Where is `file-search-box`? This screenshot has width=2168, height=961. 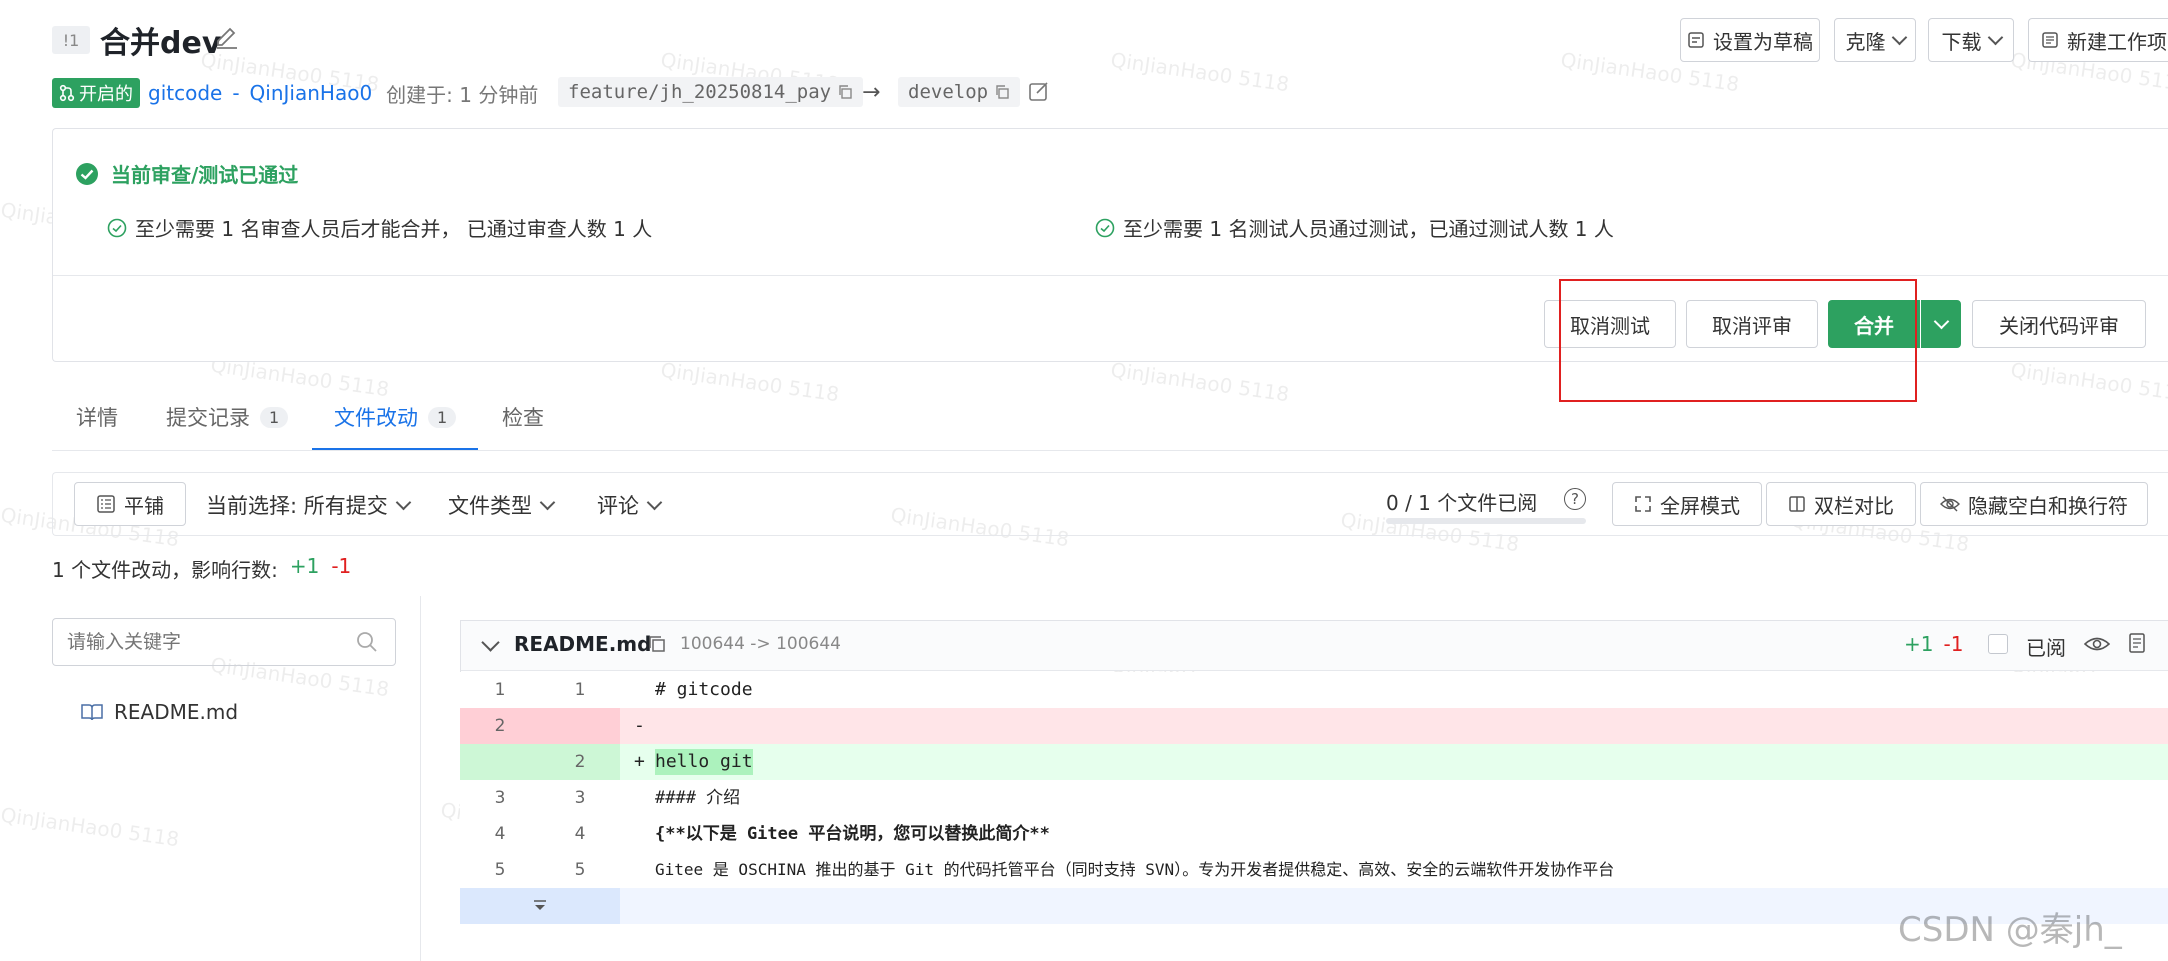 file-search-box is located at coordinates (224, 642).